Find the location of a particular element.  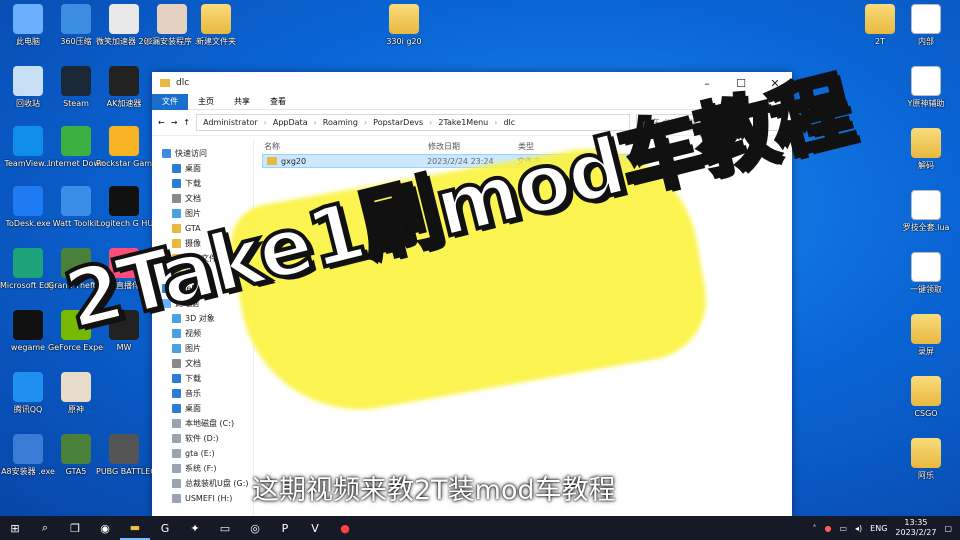

nav-item-label: 系统 (F:) is located at coordinates (201, 468).